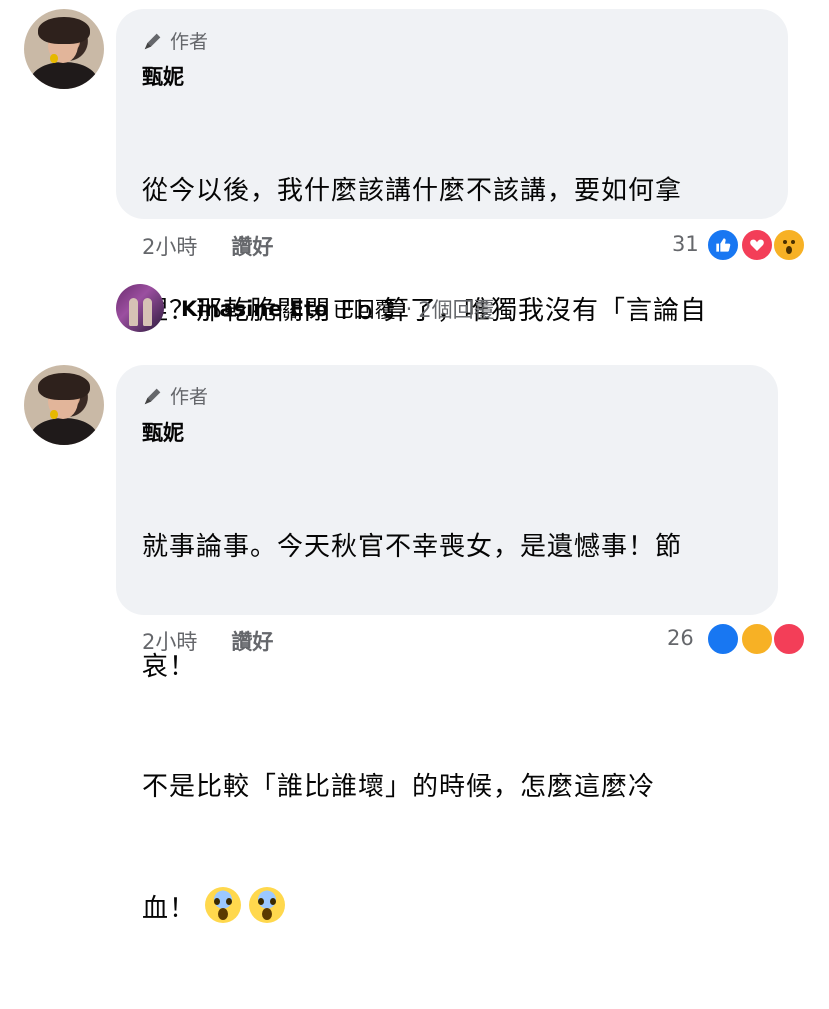 The image size is (829, 1009). Describe the element at coordinates (169, 909) in the screenshot. I see `comment-line-text: 血！` at that location.